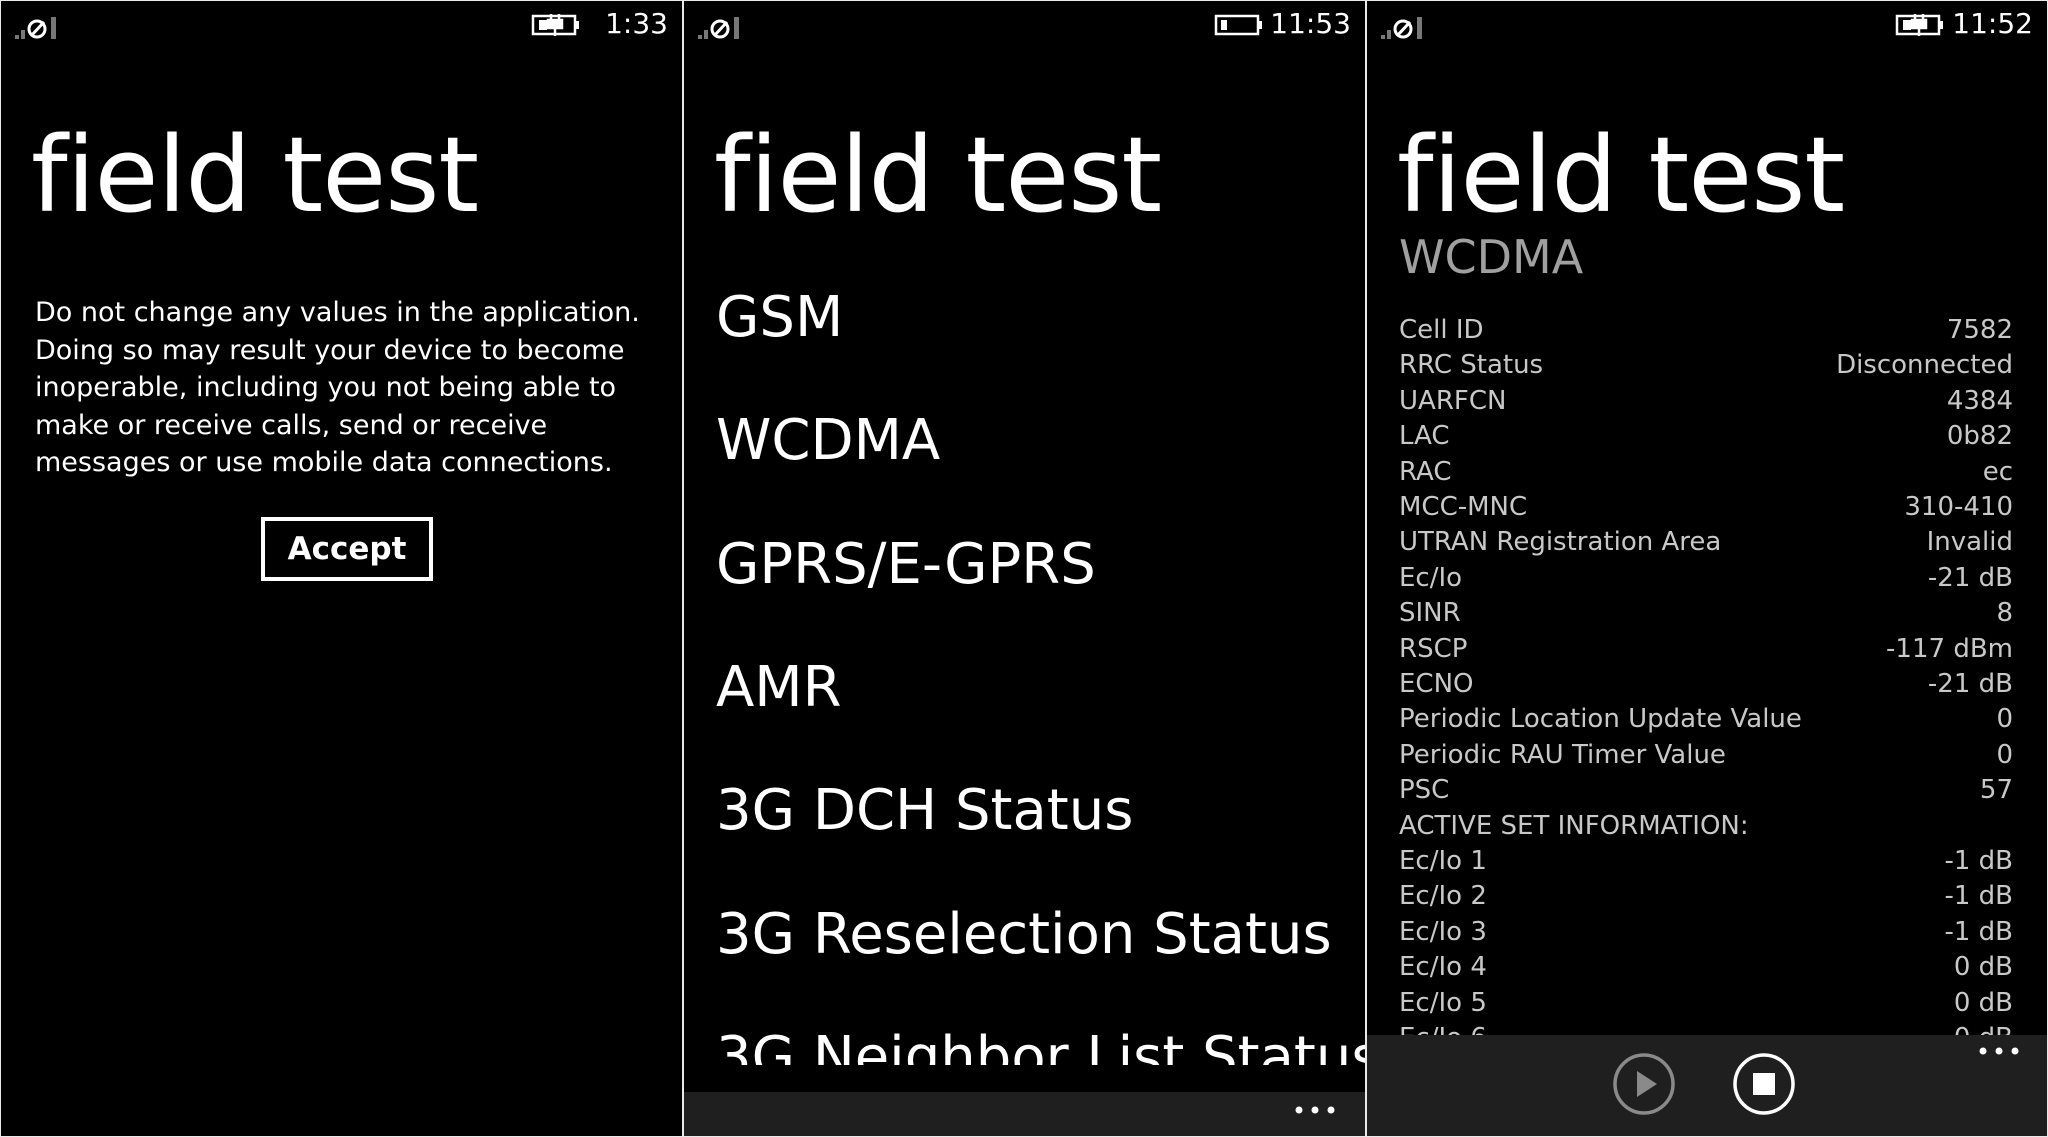 The image size is (2048, 1137). Describe the element at coordinates (1992, 23) in the screenshot. I see `clock: 11:52` at that location.